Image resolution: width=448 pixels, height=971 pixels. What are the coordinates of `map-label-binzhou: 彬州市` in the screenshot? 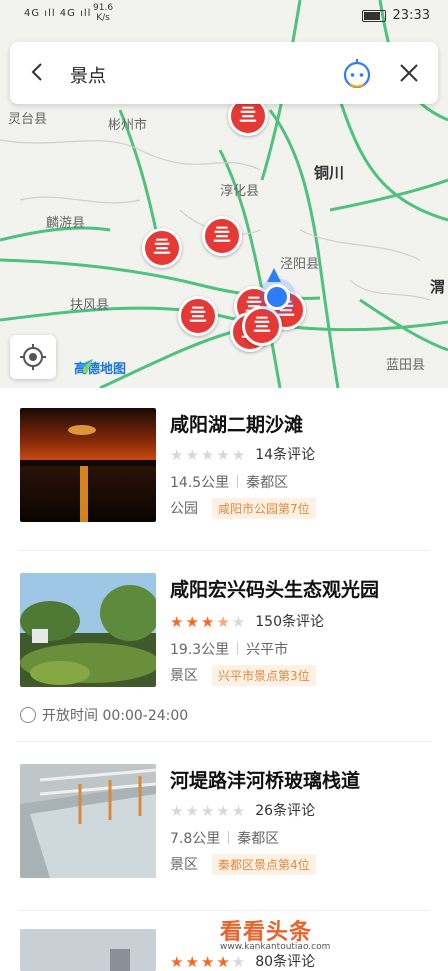 It's located at (128, 125).